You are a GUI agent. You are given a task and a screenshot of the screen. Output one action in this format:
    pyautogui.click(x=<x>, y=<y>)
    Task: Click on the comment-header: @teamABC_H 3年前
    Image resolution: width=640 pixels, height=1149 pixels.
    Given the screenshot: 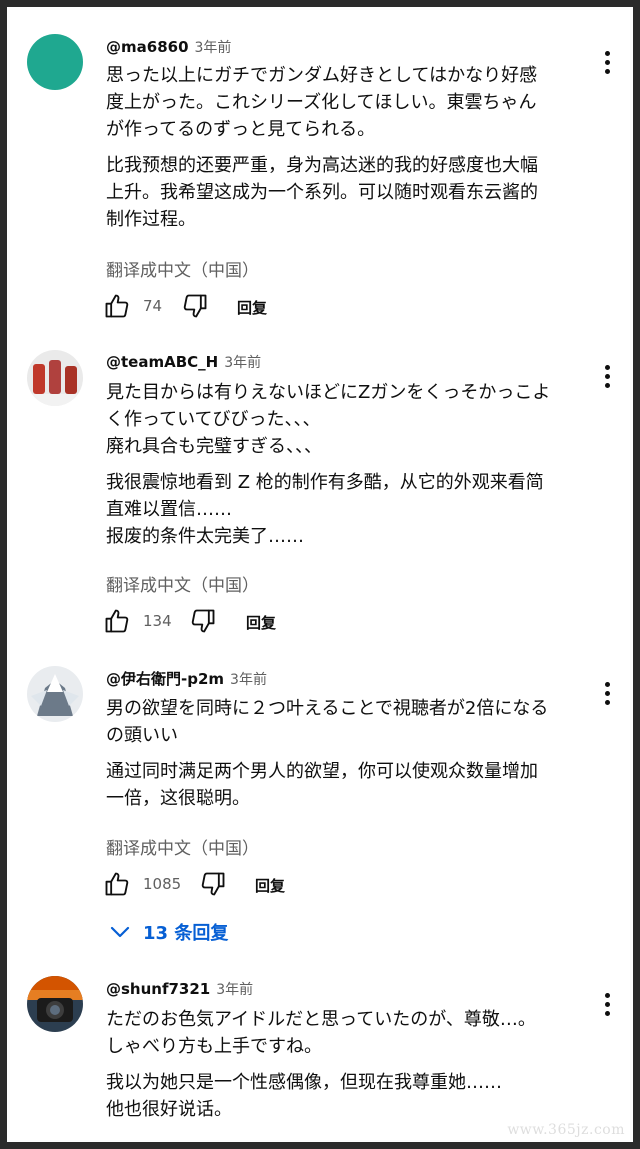 What is the action you would take?
    pyautogui.click(x=183, y=362)
    